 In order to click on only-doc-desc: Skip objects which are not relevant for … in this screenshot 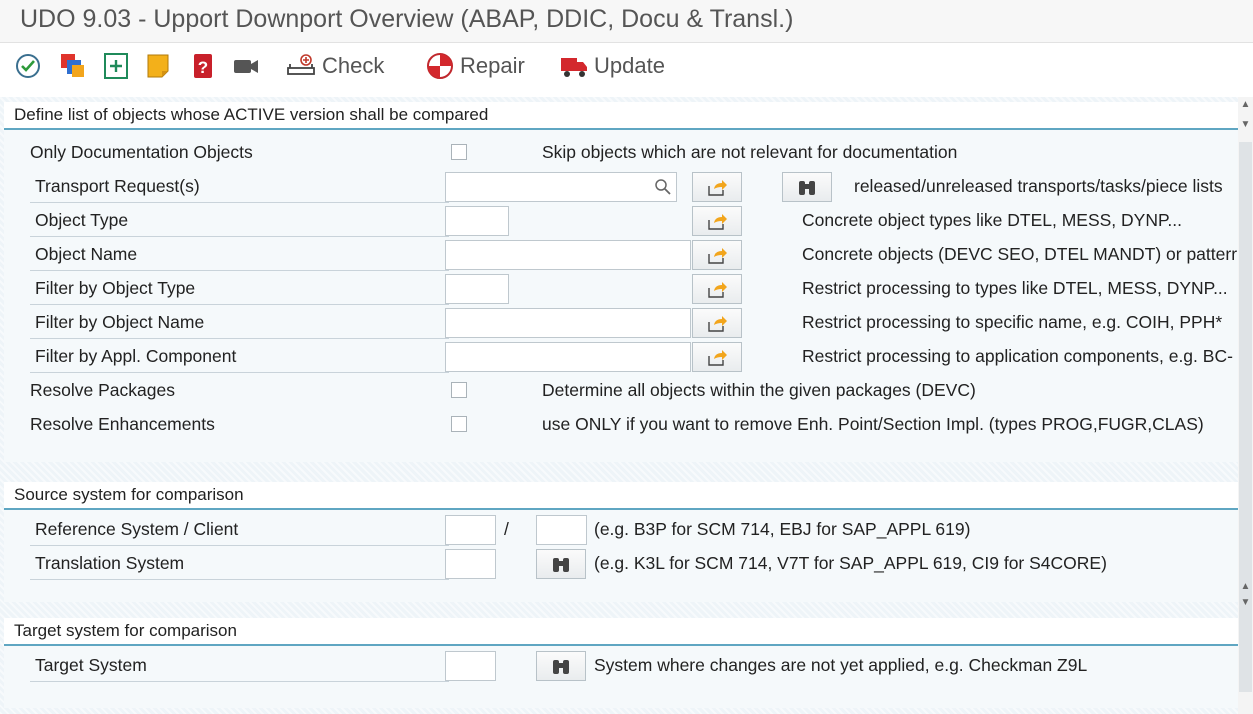, I will do `click(750, 152)`.